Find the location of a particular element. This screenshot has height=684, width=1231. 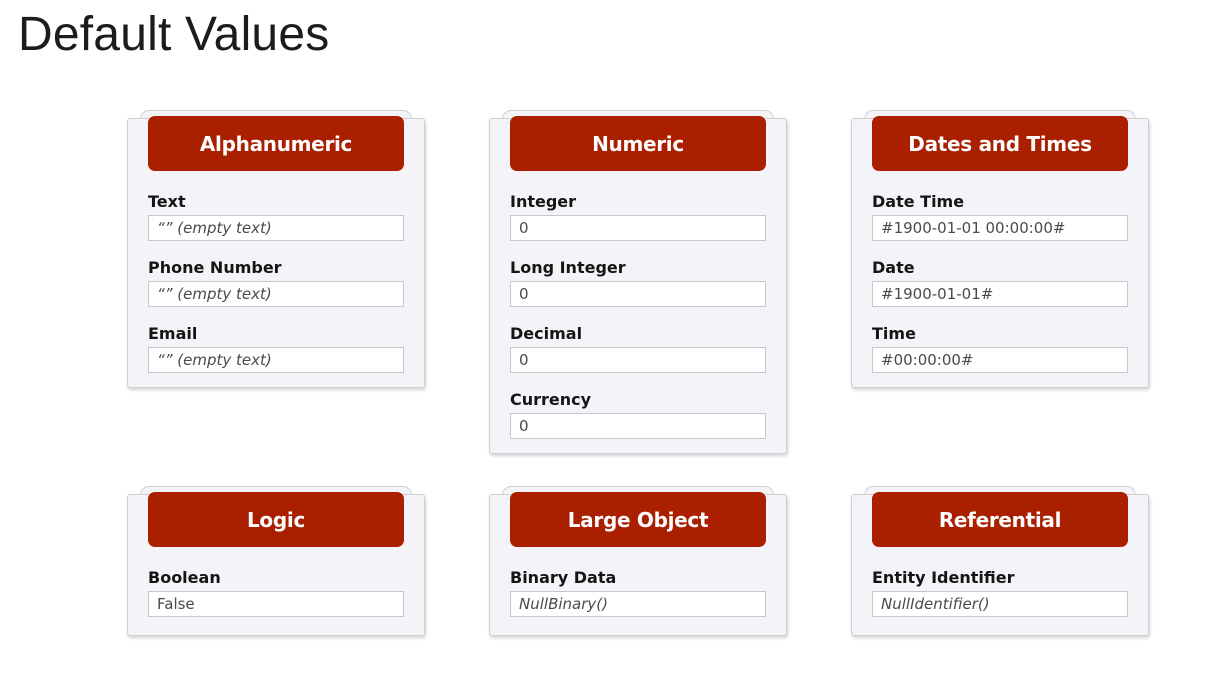

field-long-integer: Long Integer 0 is located at coordinates (638, 290).